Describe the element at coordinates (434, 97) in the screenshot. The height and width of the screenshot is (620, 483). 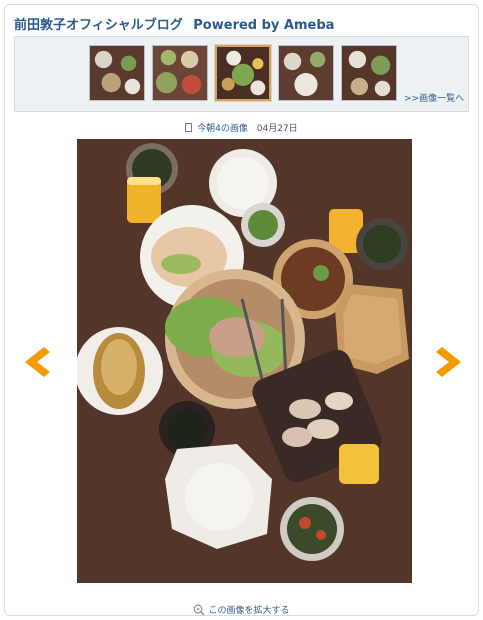
I see `view-all-images-link: >>画像一覧へ` at that location.